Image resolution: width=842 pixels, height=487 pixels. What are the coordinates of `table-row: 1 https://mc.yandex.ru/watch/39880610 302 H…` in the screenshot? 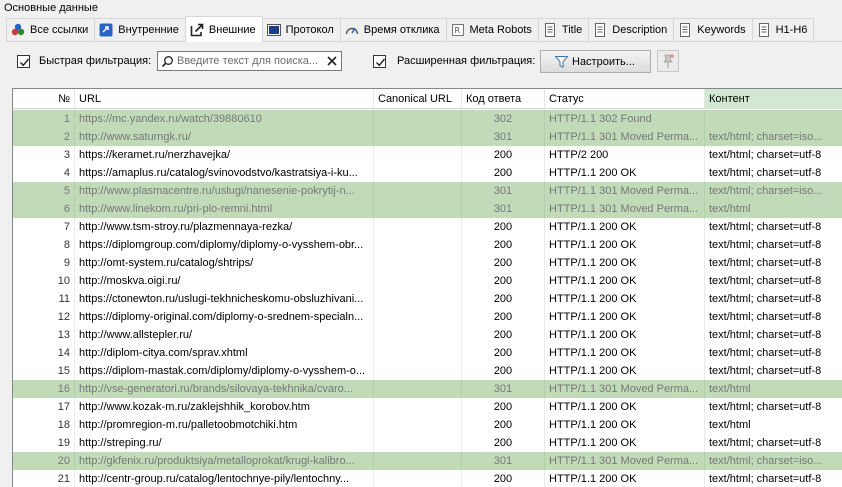 It's located at (427, 119).